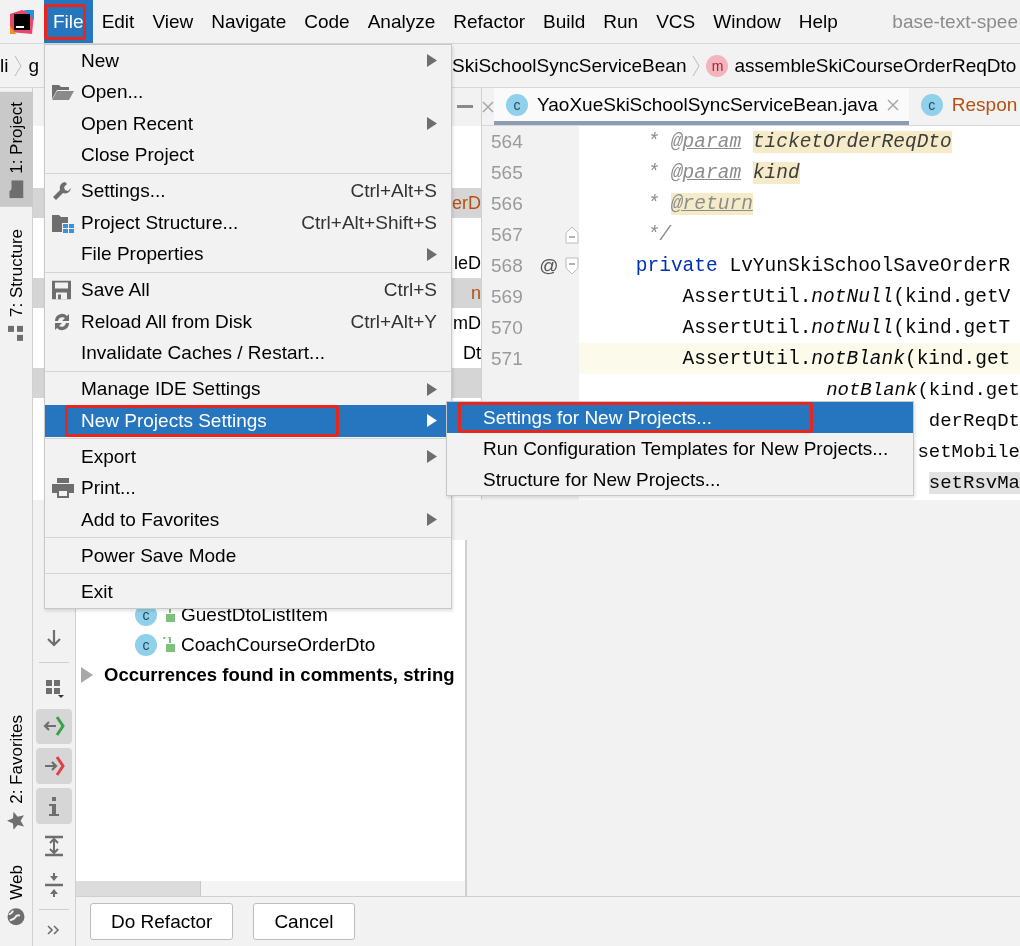 This screenshot has height=946, width=1020. I want to click on star-icon, so click(16, 820).